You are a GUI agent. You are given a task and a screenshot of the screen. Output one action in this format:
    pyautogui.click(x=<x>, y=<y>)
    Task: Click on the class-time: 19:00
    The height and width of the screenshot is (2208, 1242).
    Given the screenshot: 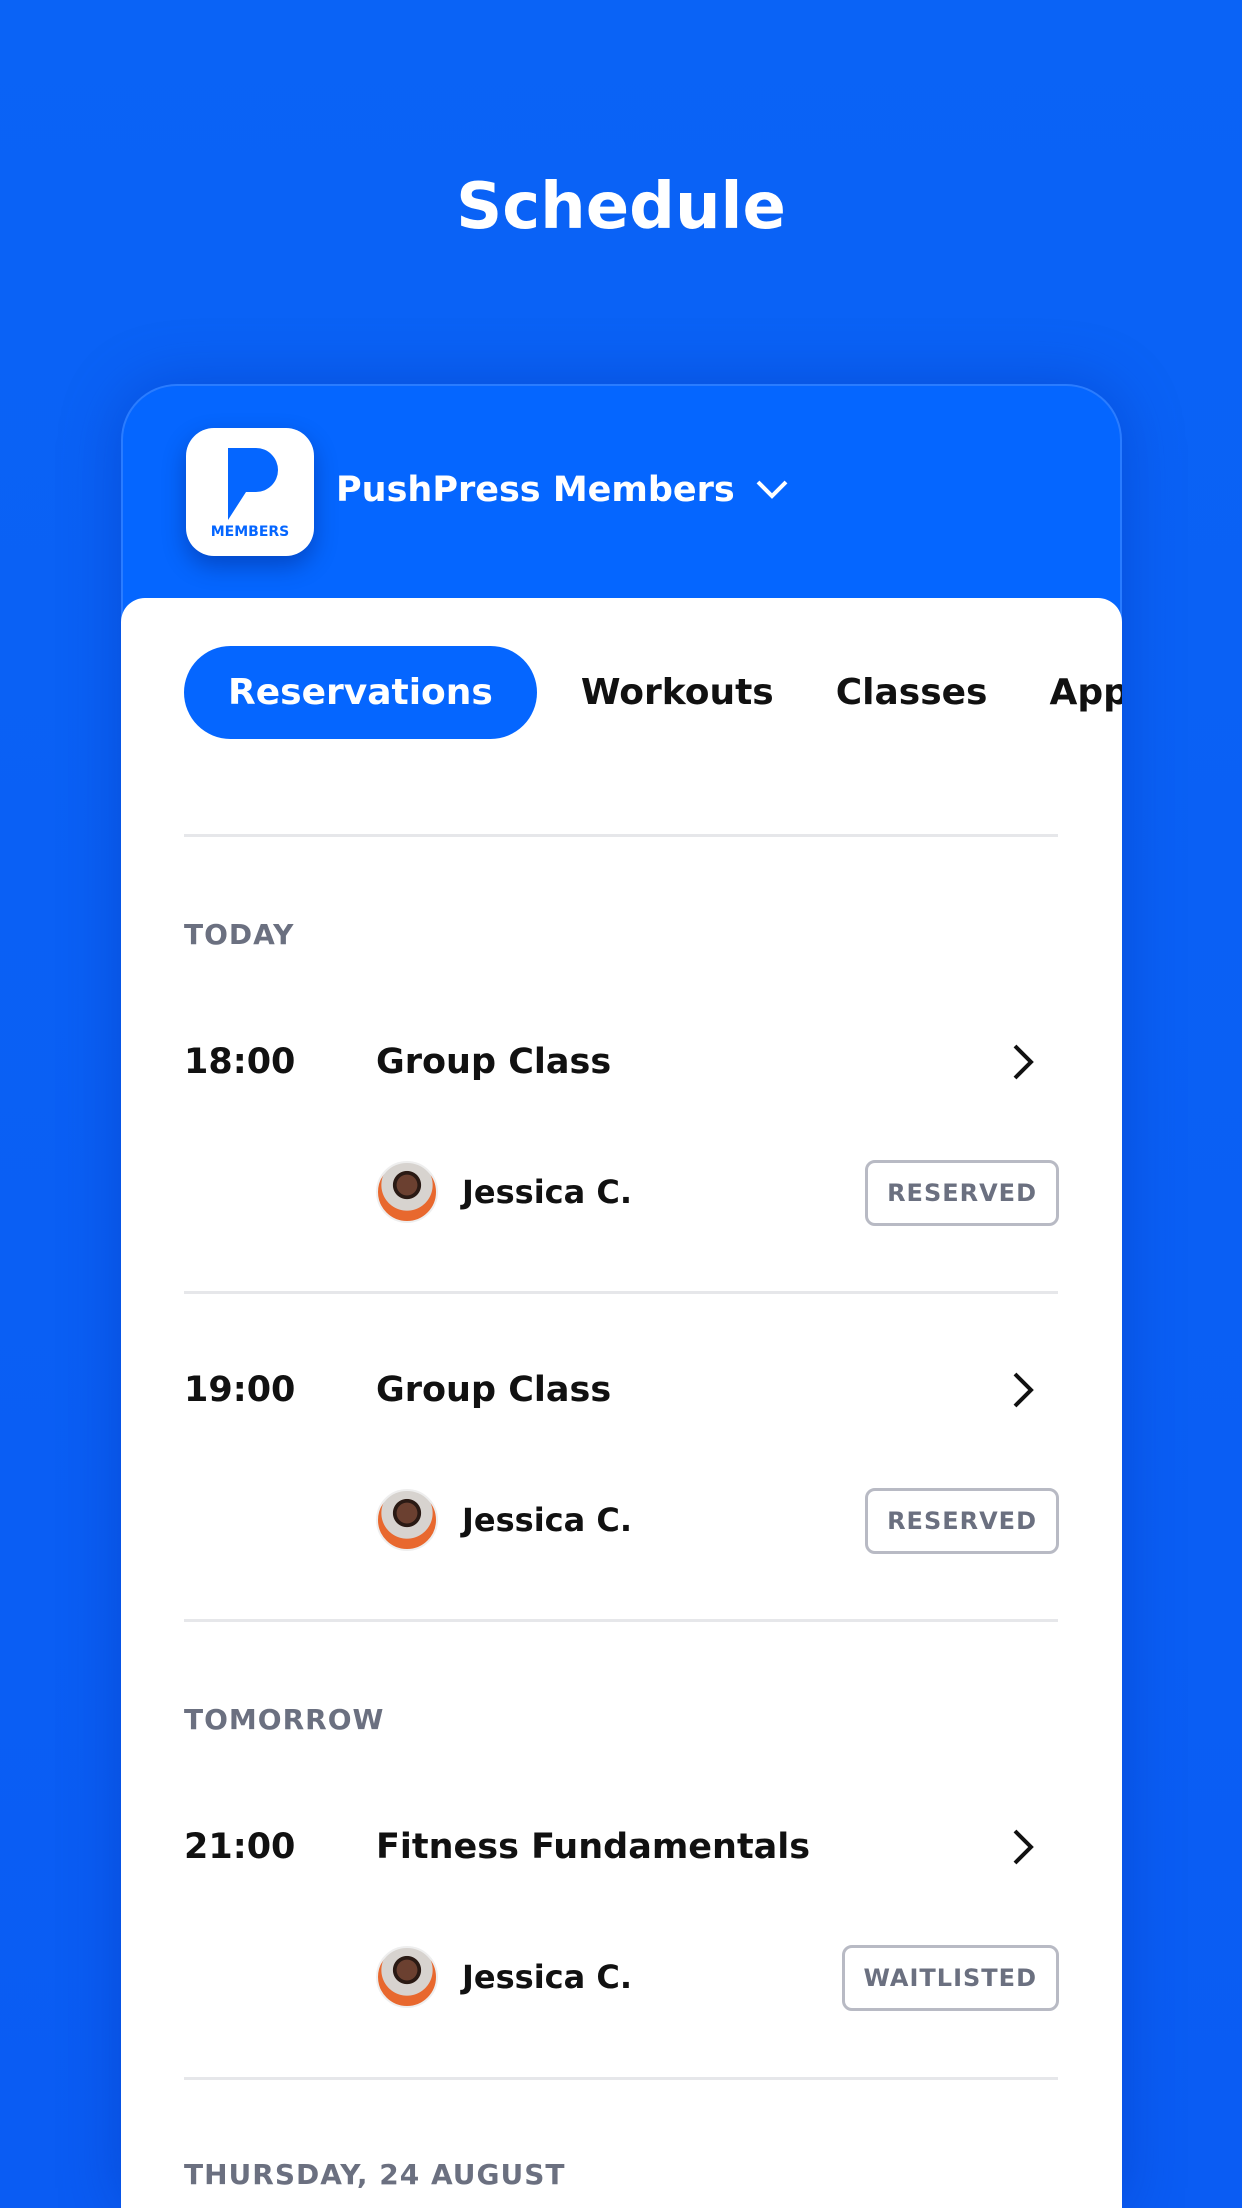 What is the action you would take?
    pyautogui.click(x=240, y=1390)
    